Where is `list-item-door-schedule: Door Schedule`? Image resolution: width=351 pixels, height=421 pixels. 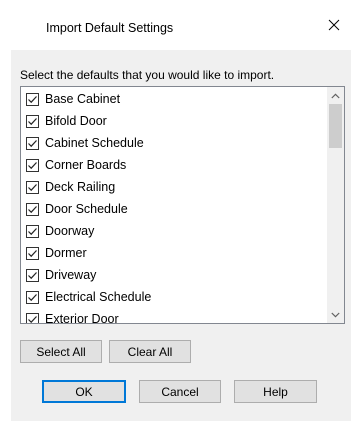
list-item-door-schedule: Door Schedule is located at coordinates (172, 209).